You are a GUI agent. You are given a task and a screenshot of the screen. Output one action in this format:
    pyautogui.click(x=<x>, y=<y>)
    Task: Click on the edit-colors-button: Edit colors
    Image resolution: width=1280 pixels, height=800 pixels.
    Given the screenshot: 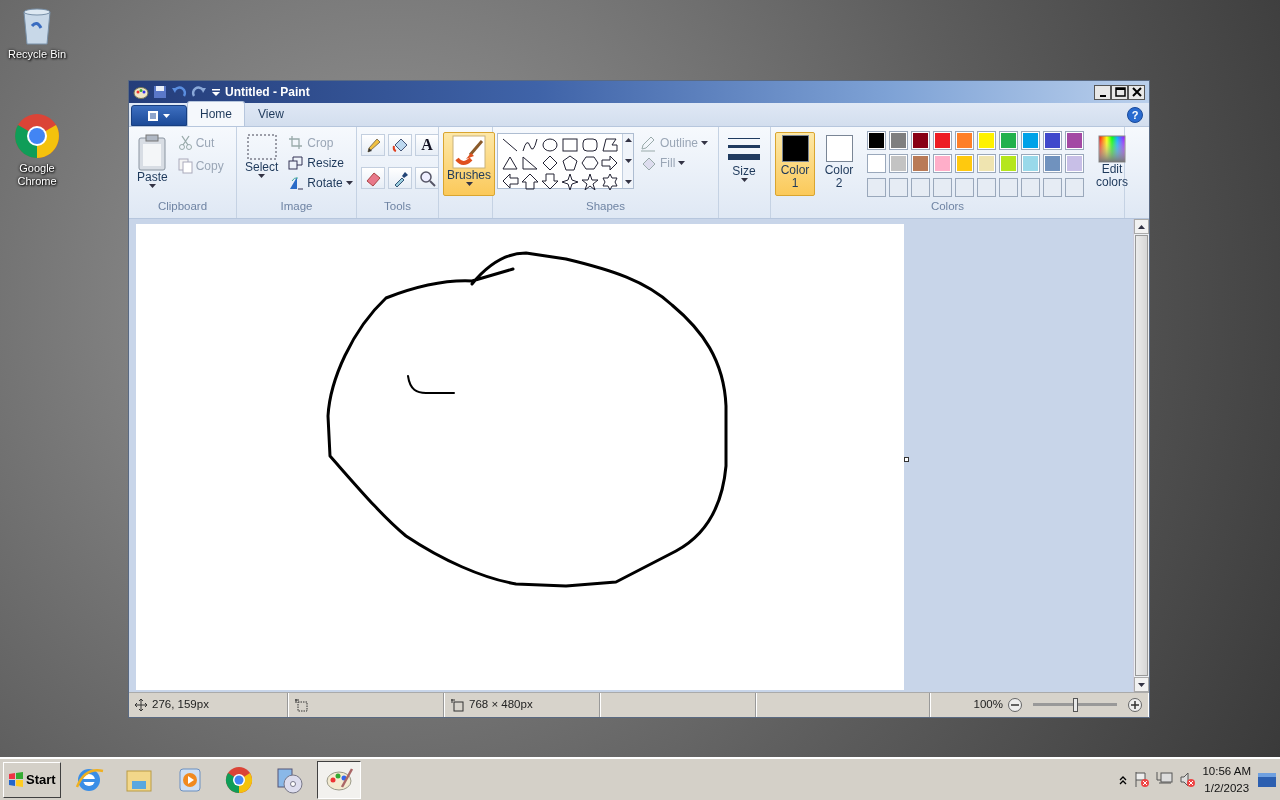 What is the action you would take?
    pyautogui.click(x=1112, y=165)
    